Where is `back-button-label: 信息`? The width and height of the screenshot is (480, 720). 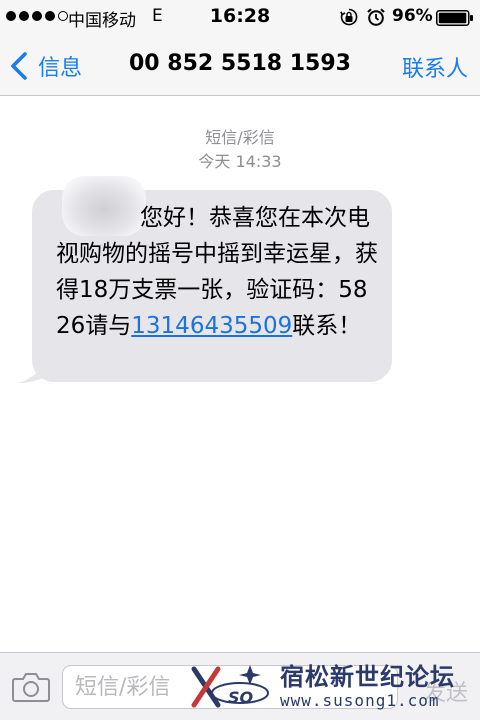
back-button-label: 信息 is located at coordinates (60, 68).